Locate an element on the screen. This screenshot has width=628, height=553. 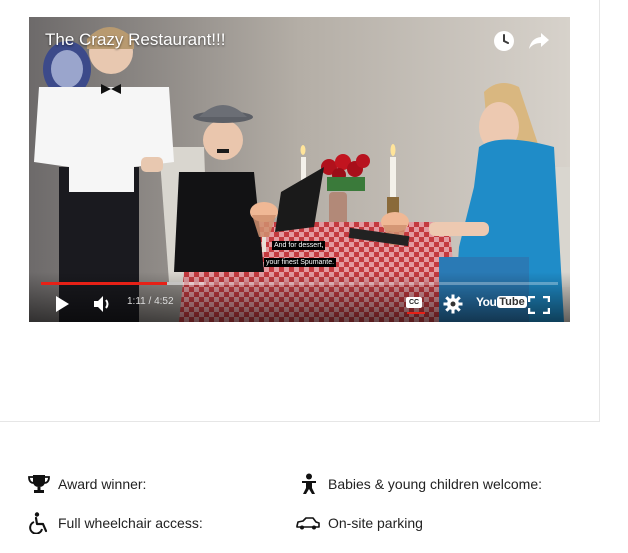
trophy-icon is located at coordinates (39, 484).